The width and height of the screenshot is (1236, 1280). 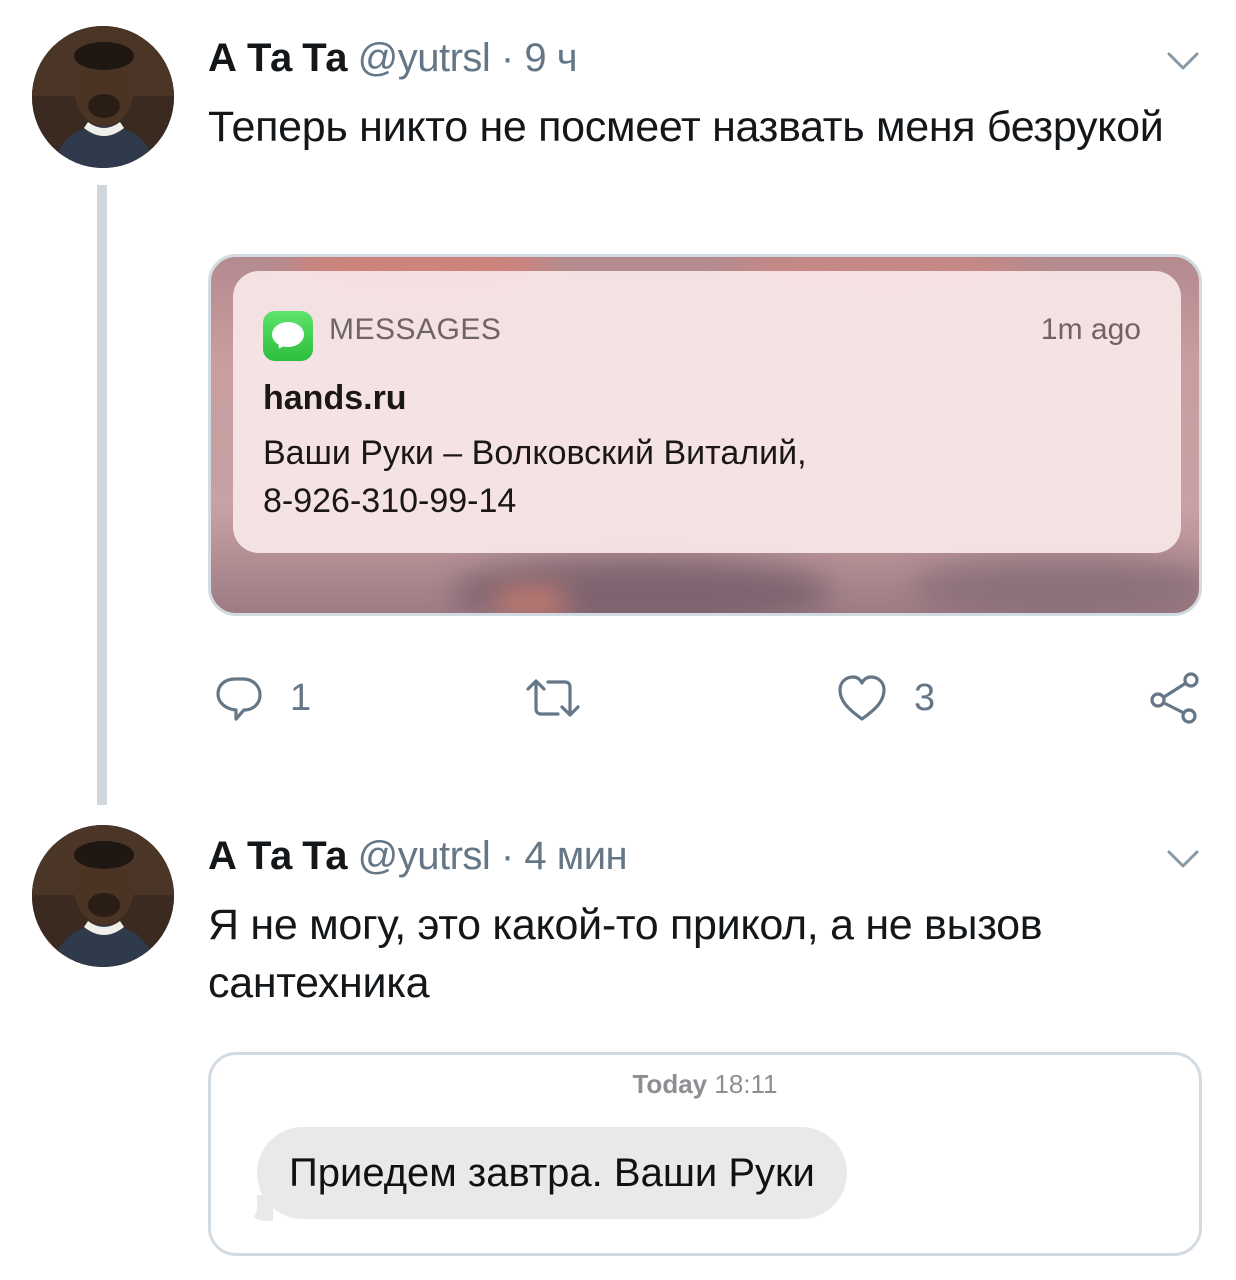 I want to click on like-button: 3, so click(x=885, y=698).